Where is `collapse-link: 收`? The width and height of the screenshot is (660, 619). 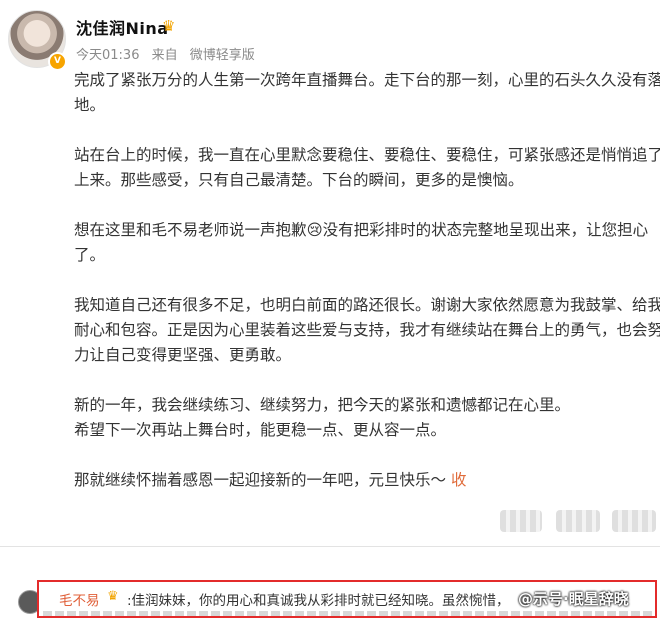
collapse-link: 收 is located at coordinates (459, 480).